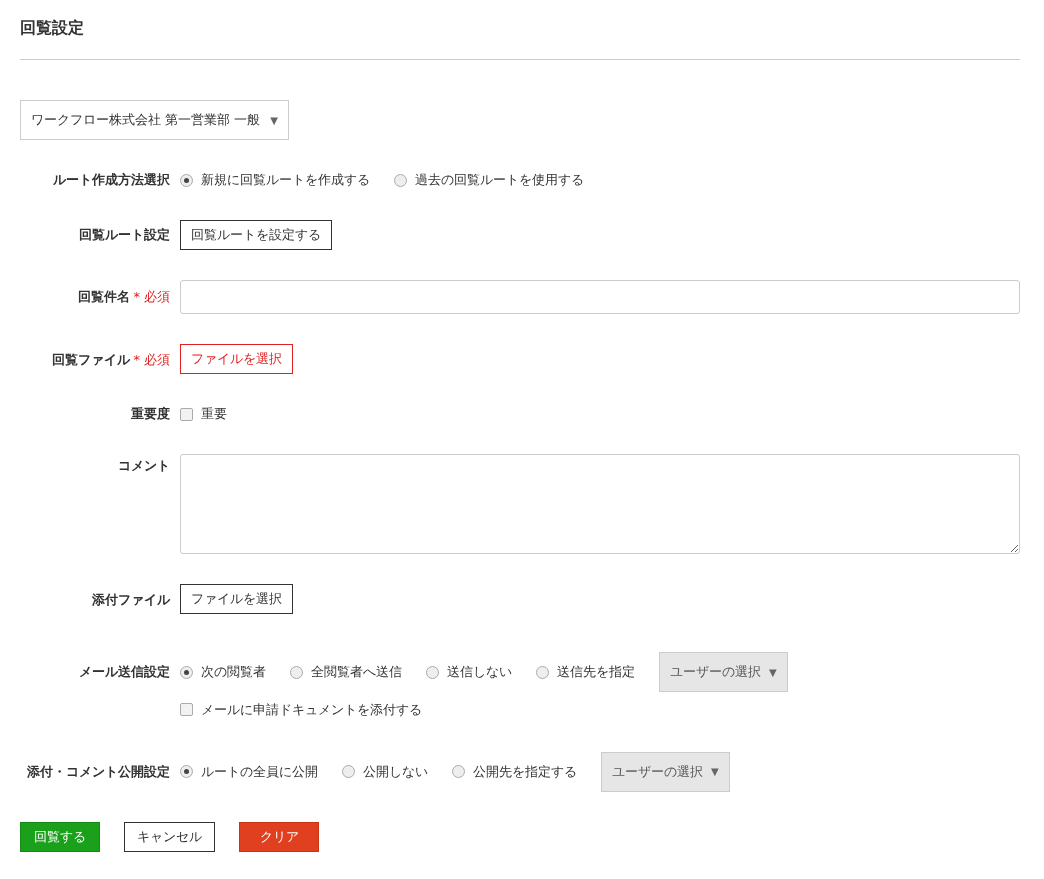  What do you see at coordinates (90, 360) in the screenshot?
I see `field-label: 回覧ファイル` at bounding box center [90, 360].